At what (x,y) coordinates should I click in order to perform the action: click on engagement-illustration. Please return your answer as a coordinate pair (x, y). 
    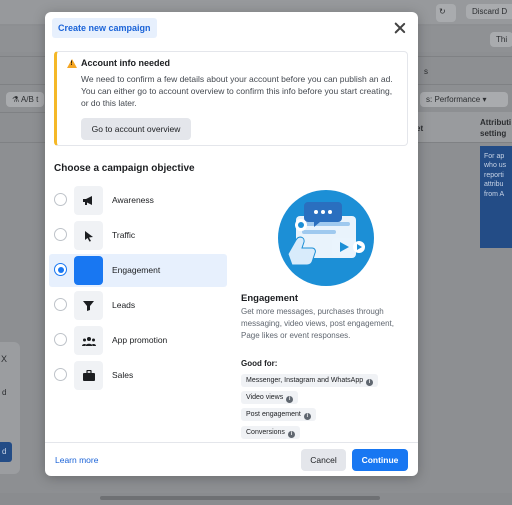
    Looking at the image, I should click on (326, 234).